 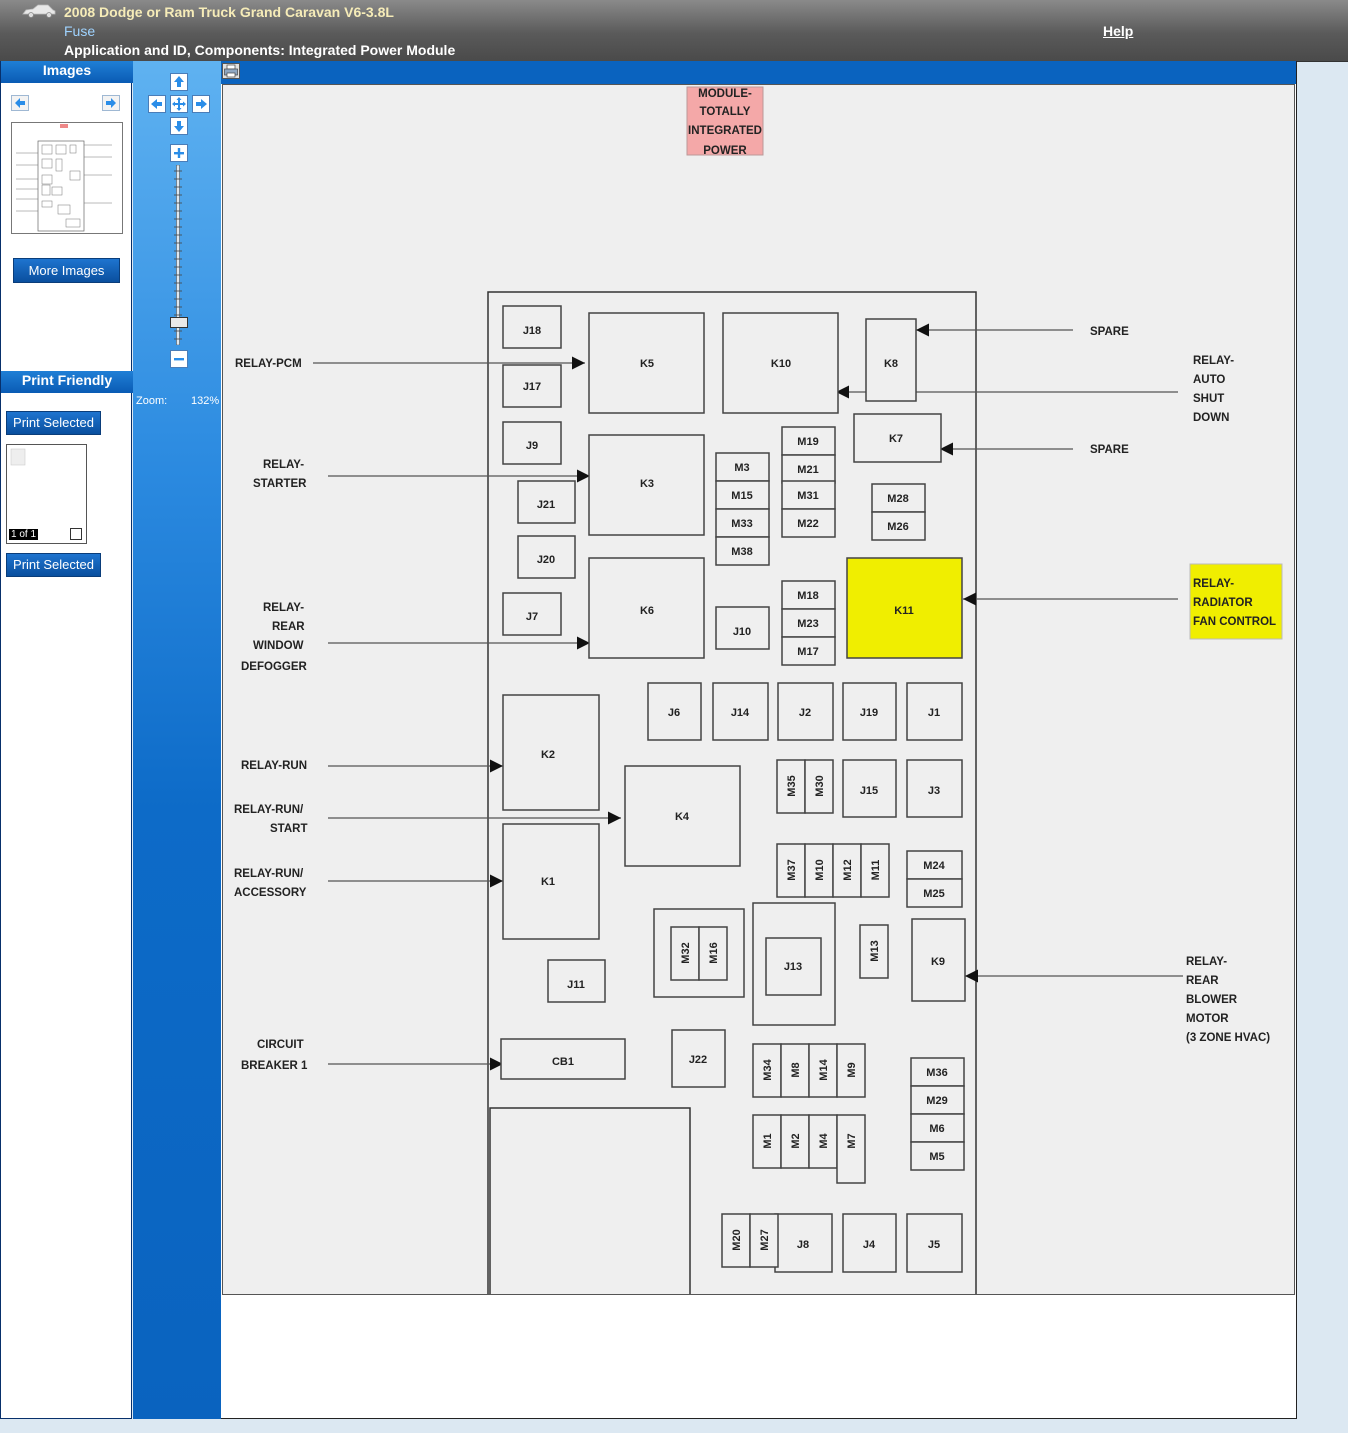 I want to click on arrow-down-icon, so click(x=179, y=126).